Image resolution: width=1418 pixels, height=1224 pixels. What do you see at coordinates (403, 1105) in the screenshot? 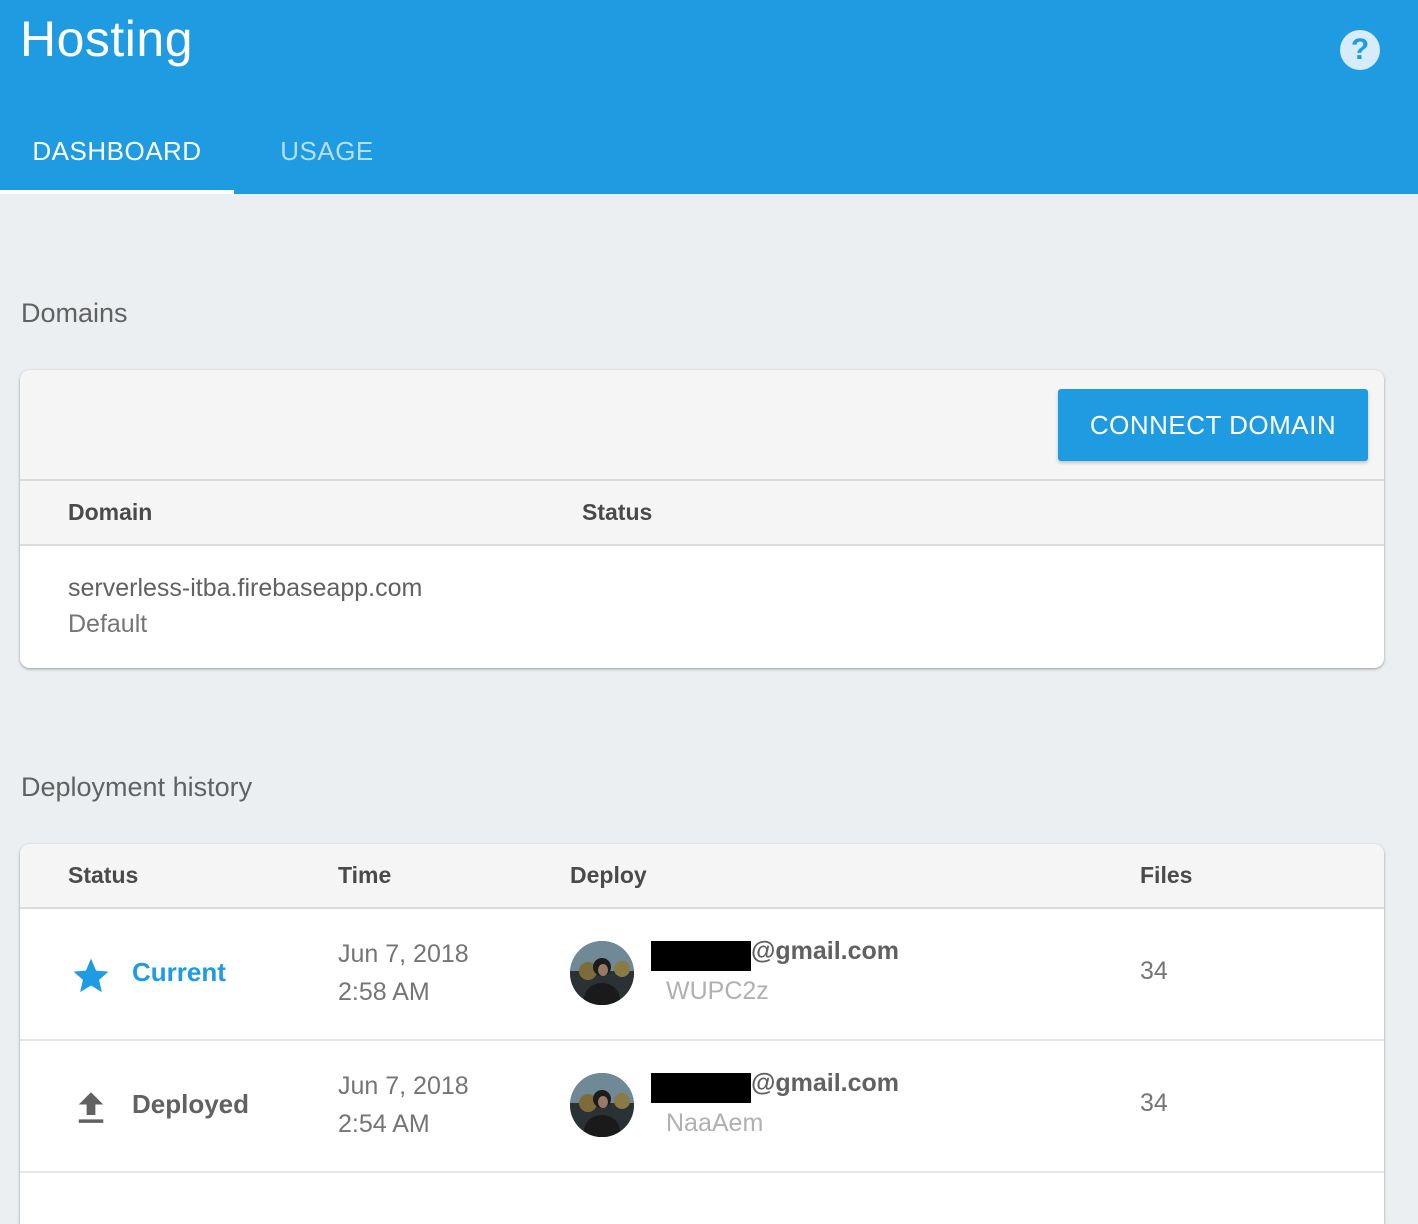
I see `deploy-time: Jun 7, 2018 2:54 AM` at bounding box center [403, 1105].